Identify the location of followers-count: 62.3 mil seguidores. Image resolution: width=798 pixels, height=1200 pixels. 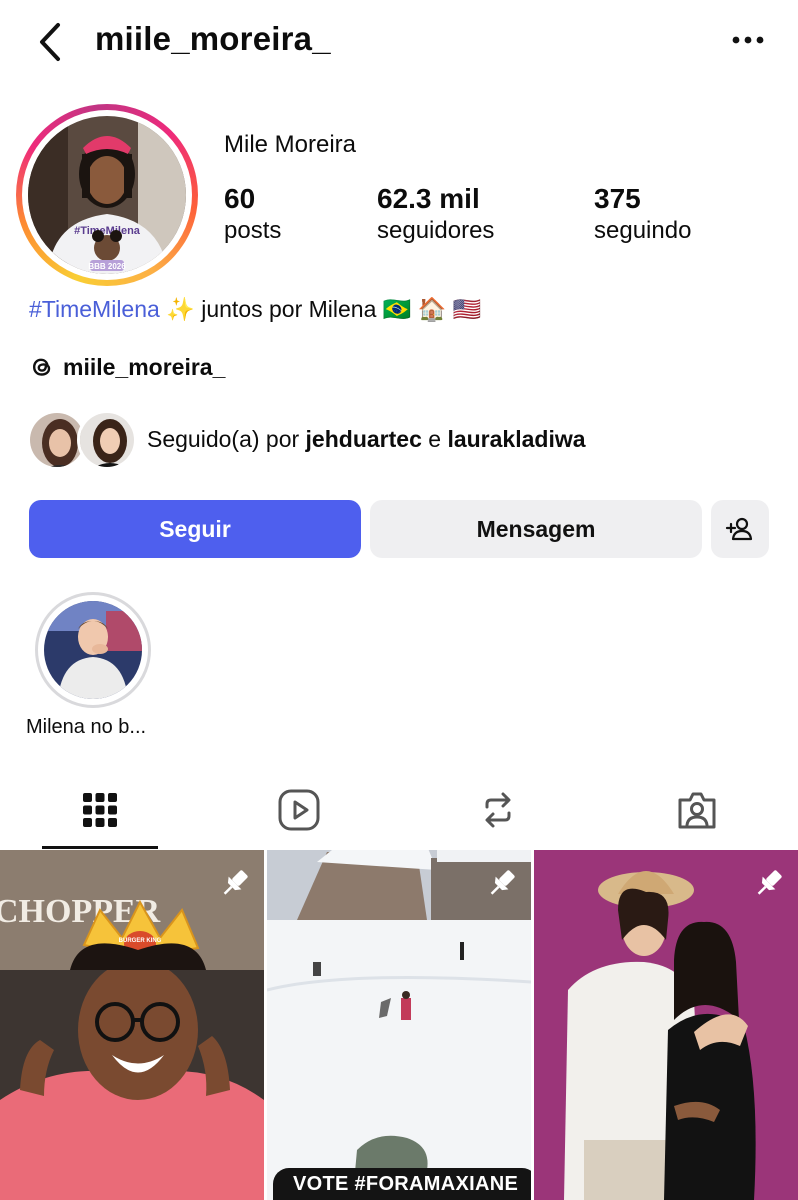
(435, 214).